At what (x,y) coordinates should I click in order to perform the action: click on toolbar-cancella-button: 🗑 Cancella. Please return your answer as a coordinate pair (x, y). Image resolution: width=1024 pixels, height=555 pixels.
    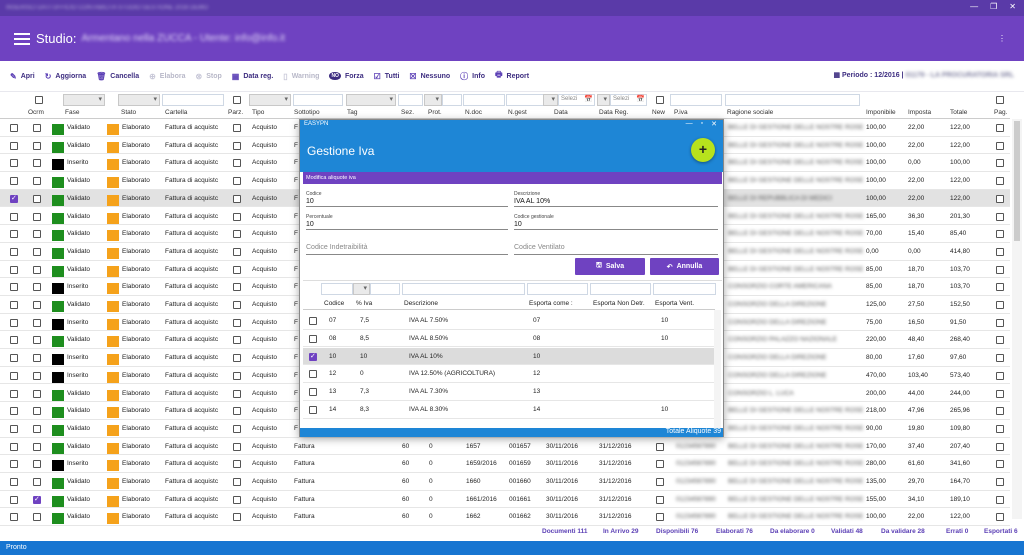
    Looking at the image, I should click on (117, 76).